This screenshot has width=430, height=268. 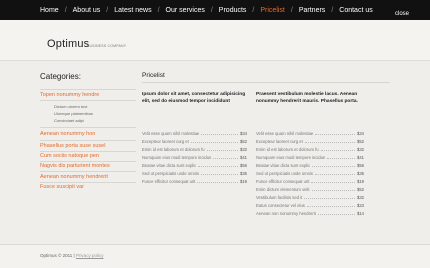 I want to click on category-link: Aenean nonummy hendrerit, so click(x=74, y=177).